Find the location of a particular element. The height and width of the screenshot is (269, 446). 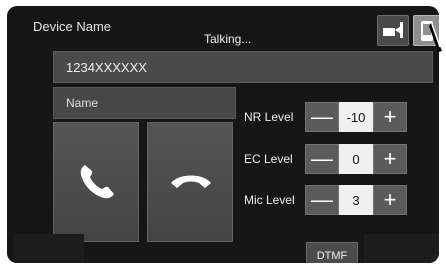

ec-level-label: EC Level is located at coordinates (268, 159).